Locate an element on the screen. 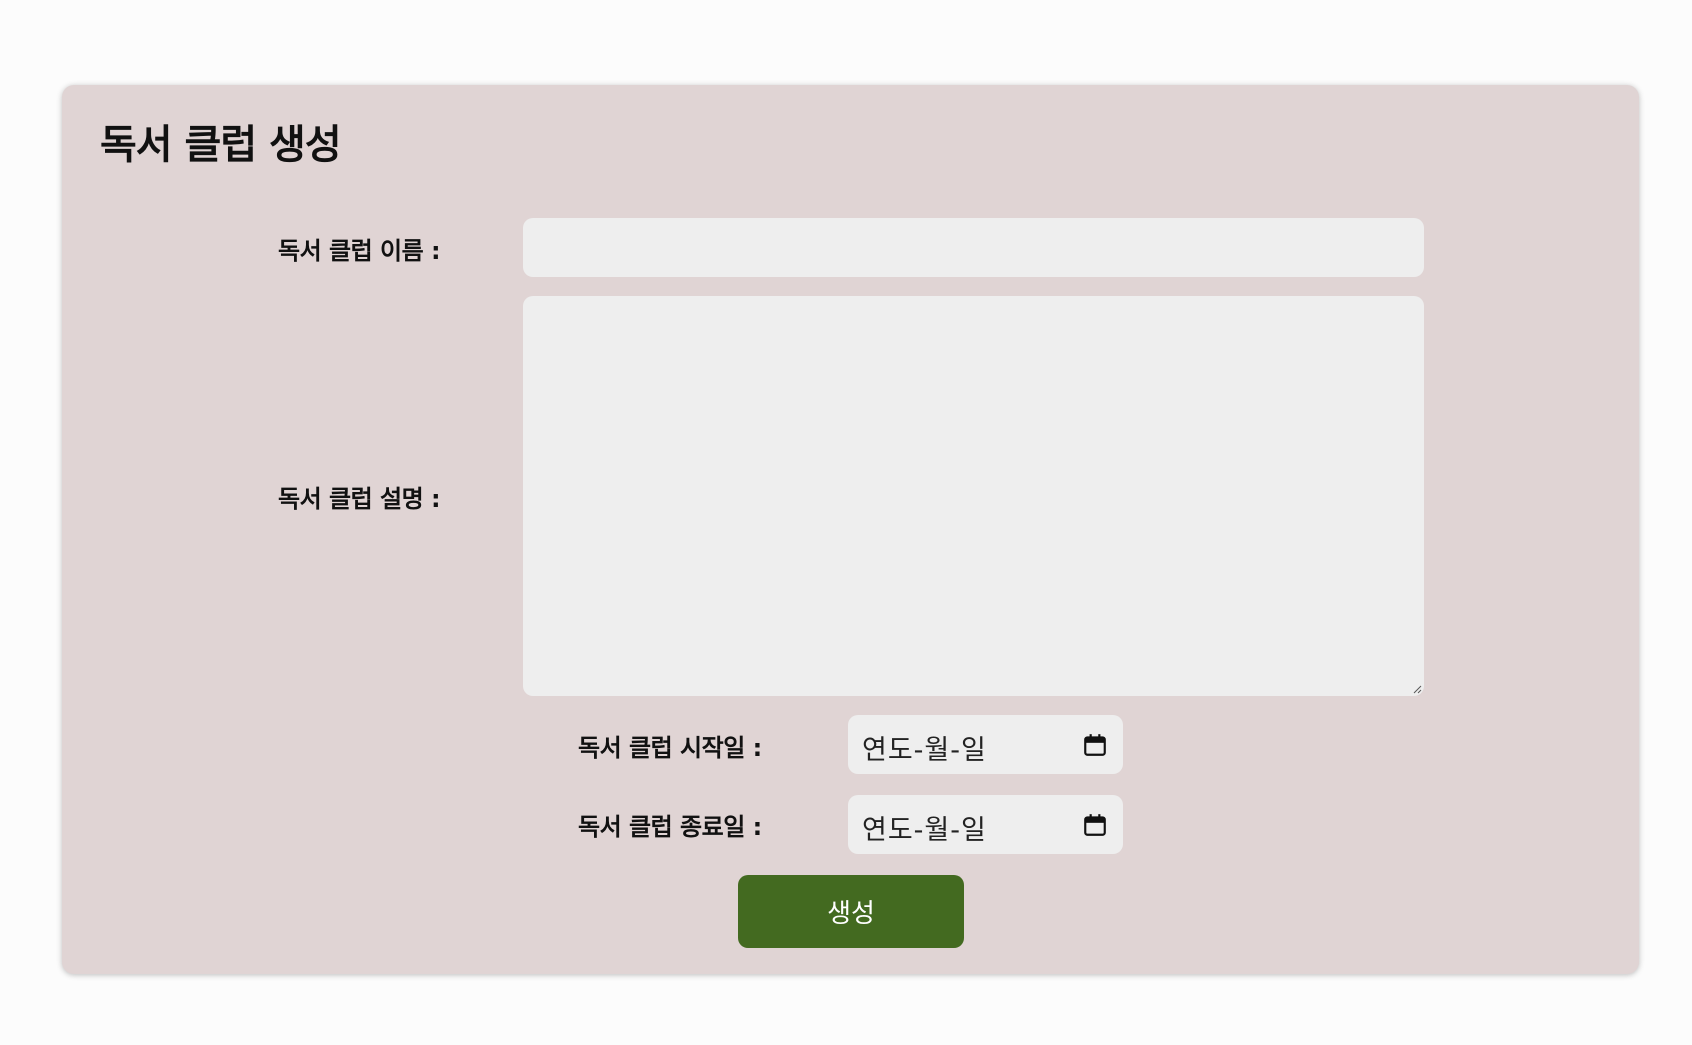  end-date-input: 연도-월-일 is located at coordinates (985, 824).